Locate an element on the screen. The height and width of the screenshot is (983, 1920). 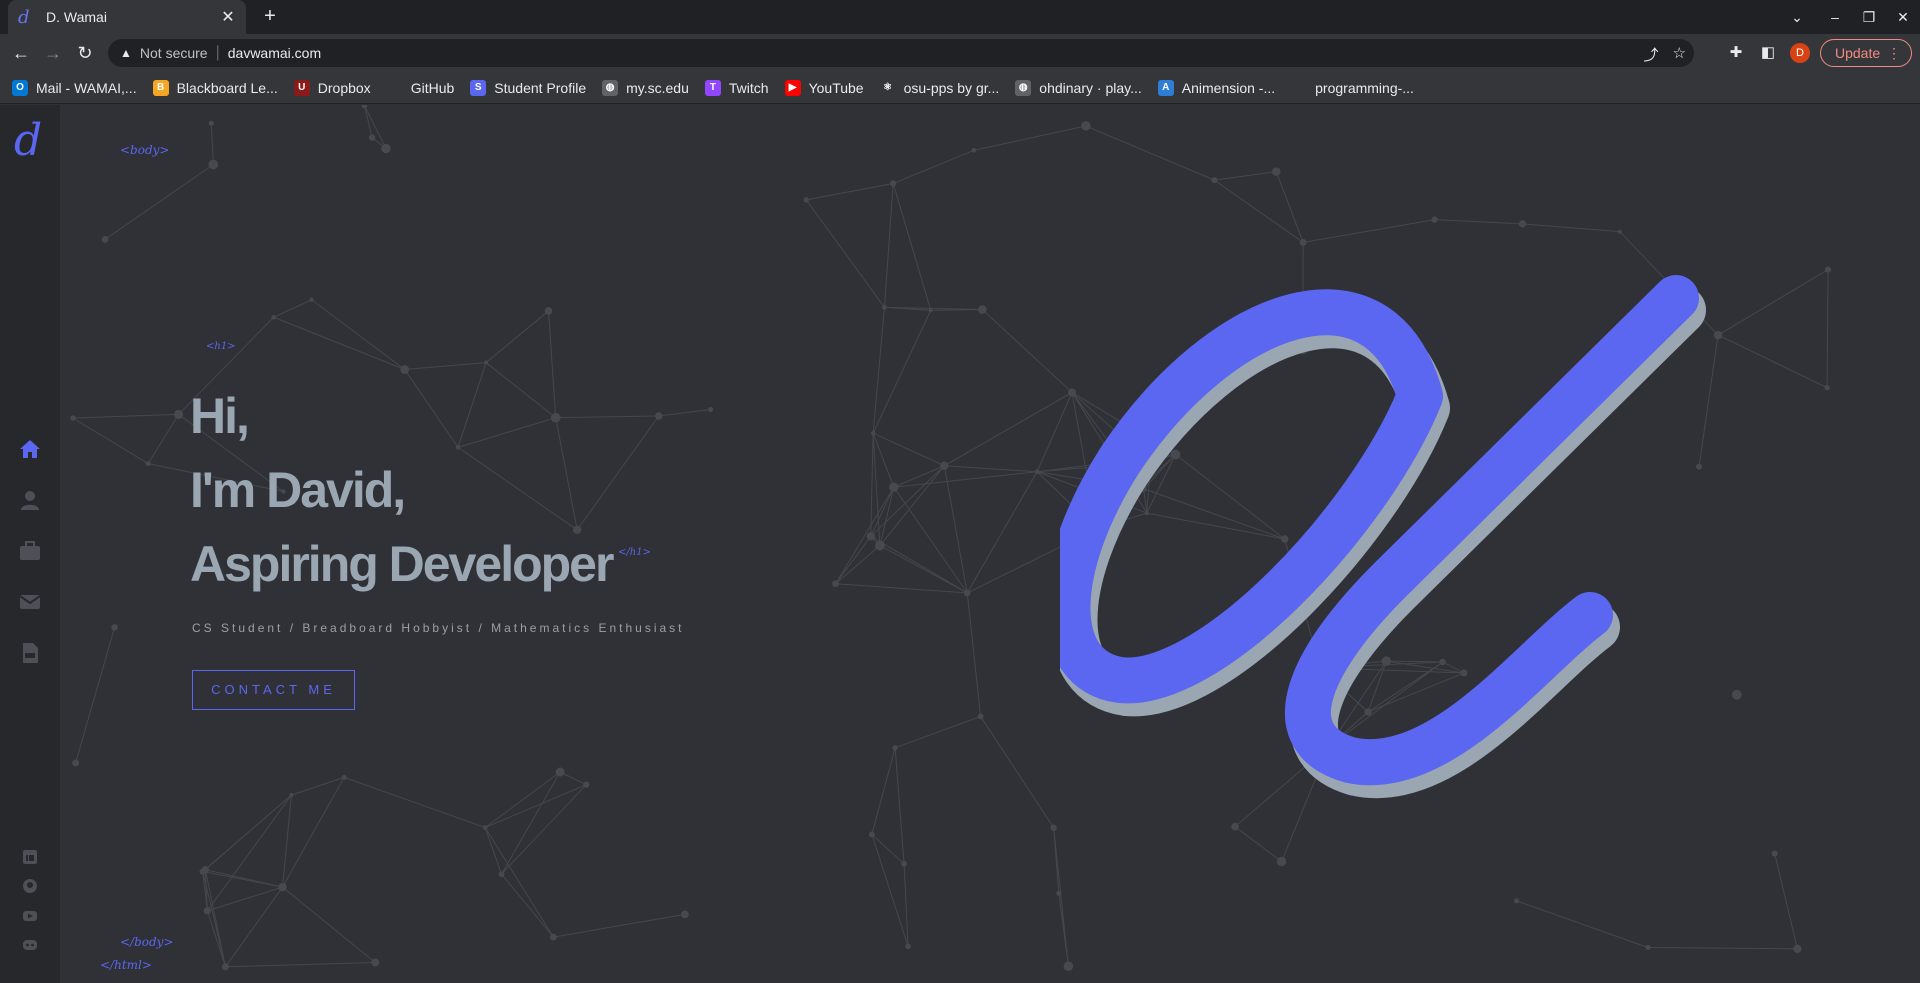
menu-dots-icon: ⋮ is located at coordinates (1894, 53).